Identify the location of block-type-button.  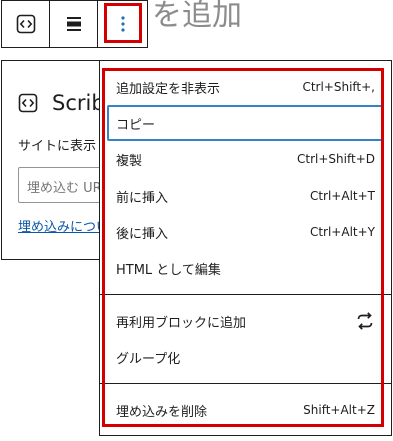
(26, 24).